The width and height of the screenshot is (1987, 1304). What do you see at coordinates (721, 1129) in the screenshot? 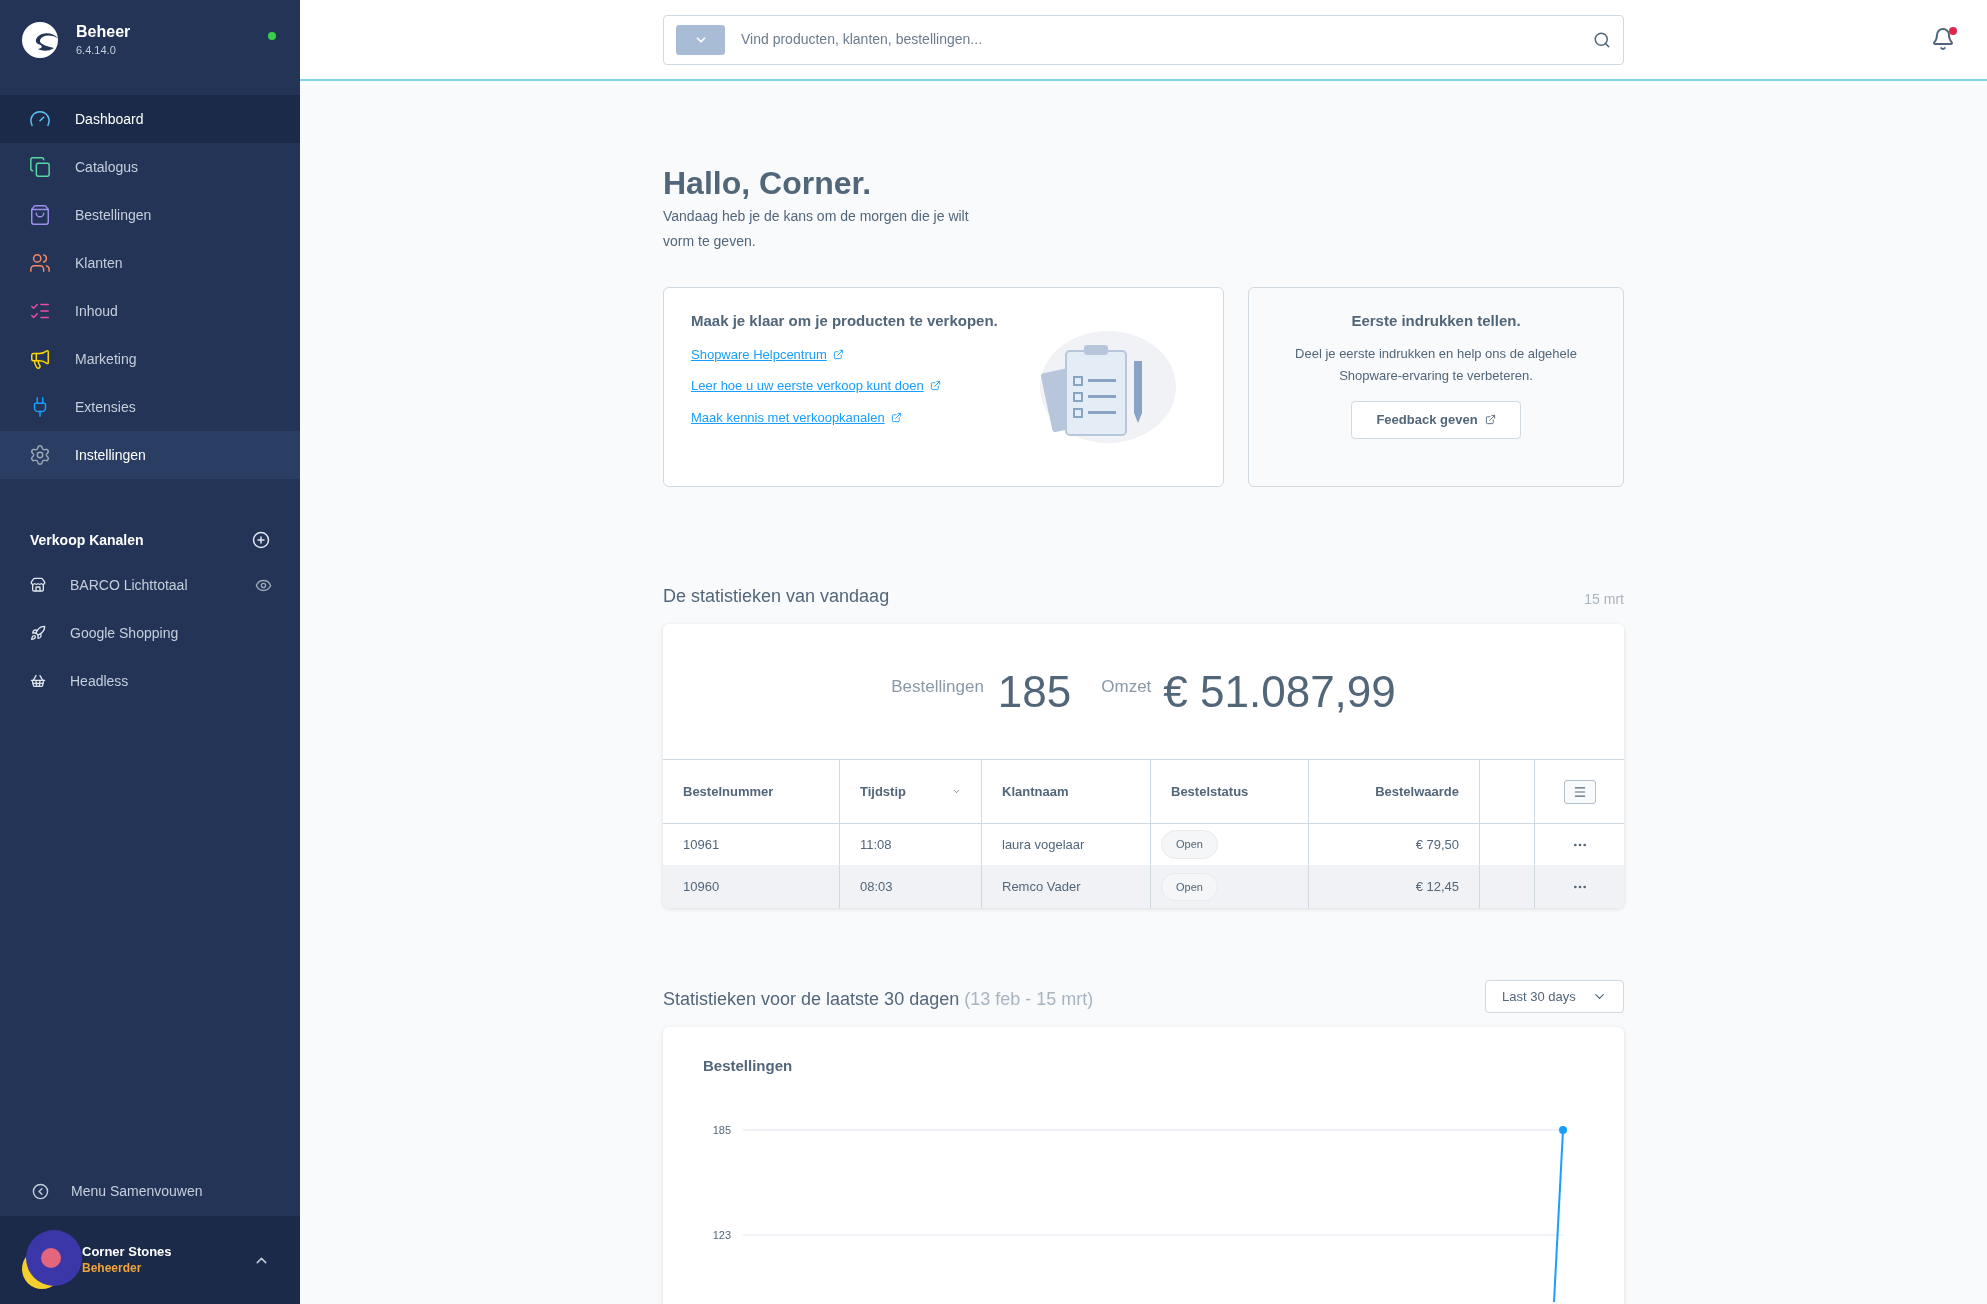
I see `axis-tick-label: 185` at bounding box center [721, 1129].